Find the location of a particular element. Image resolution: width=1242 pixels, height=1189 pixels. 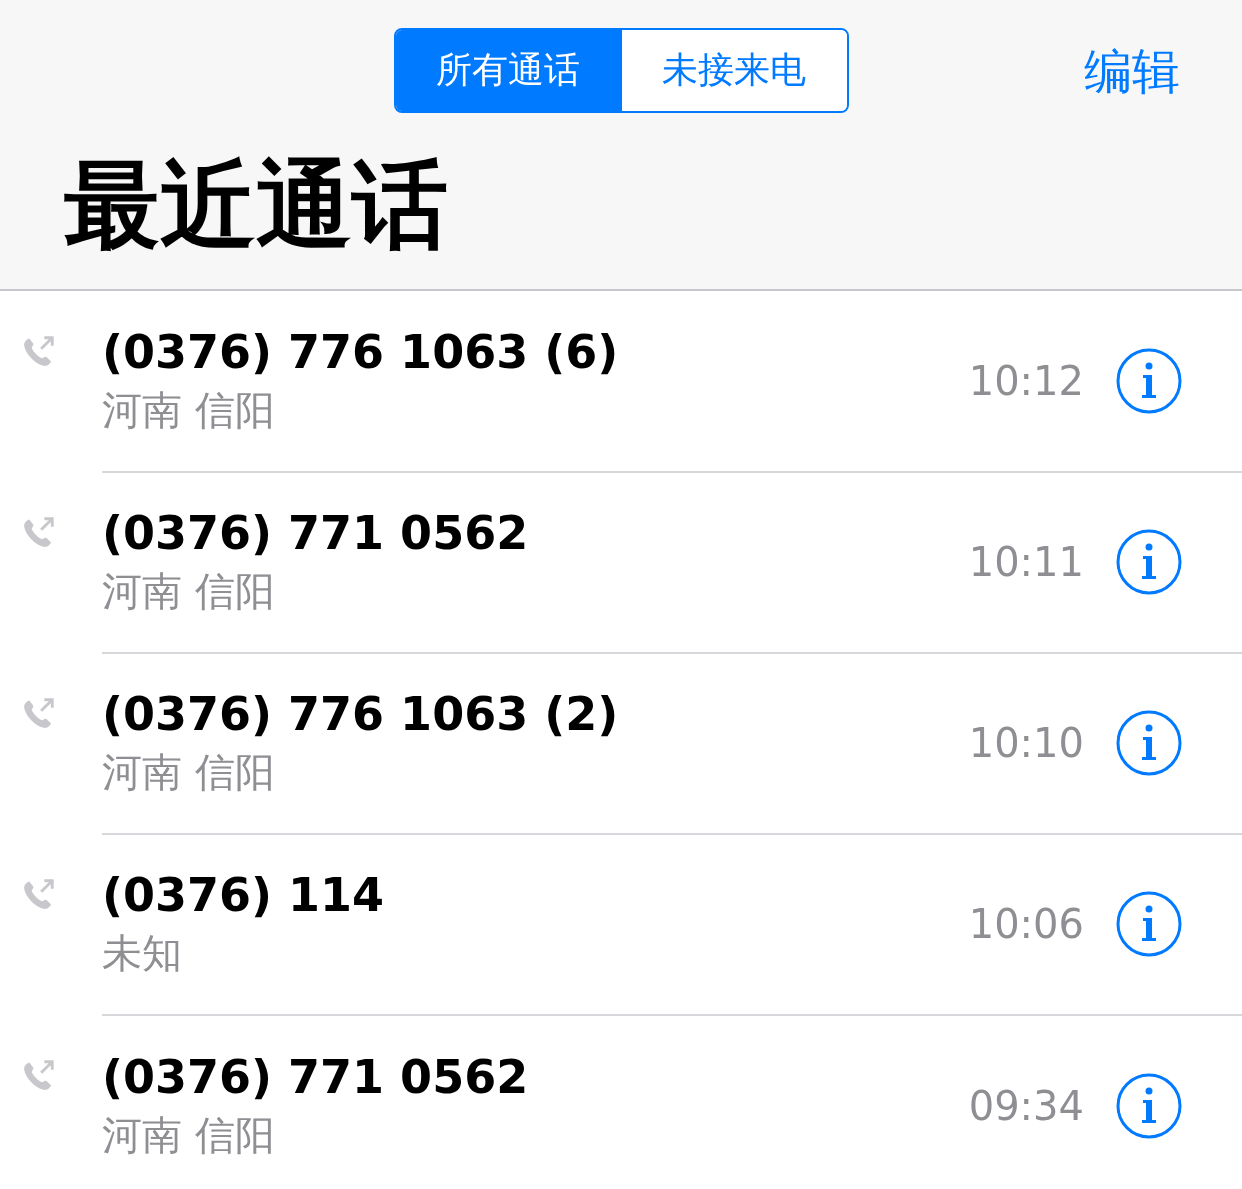

call-time: 10:12 is located at coordinates (1026, 380).